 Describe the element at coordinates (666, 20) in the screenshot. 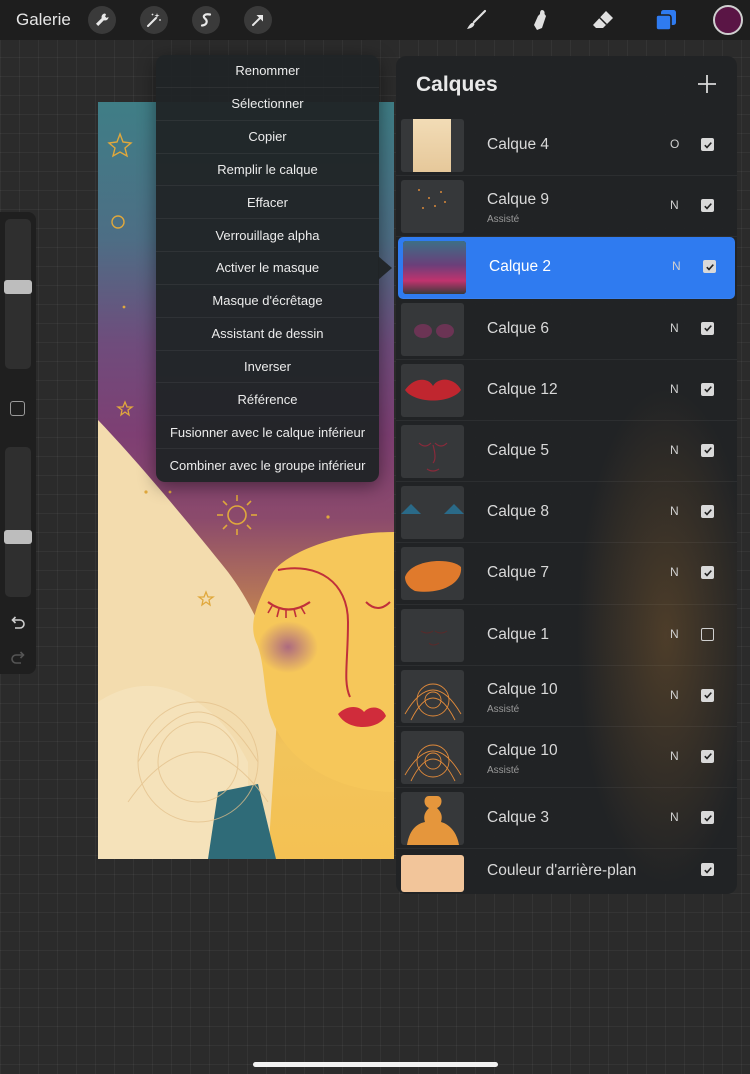

I see `layers-icon` at that location.